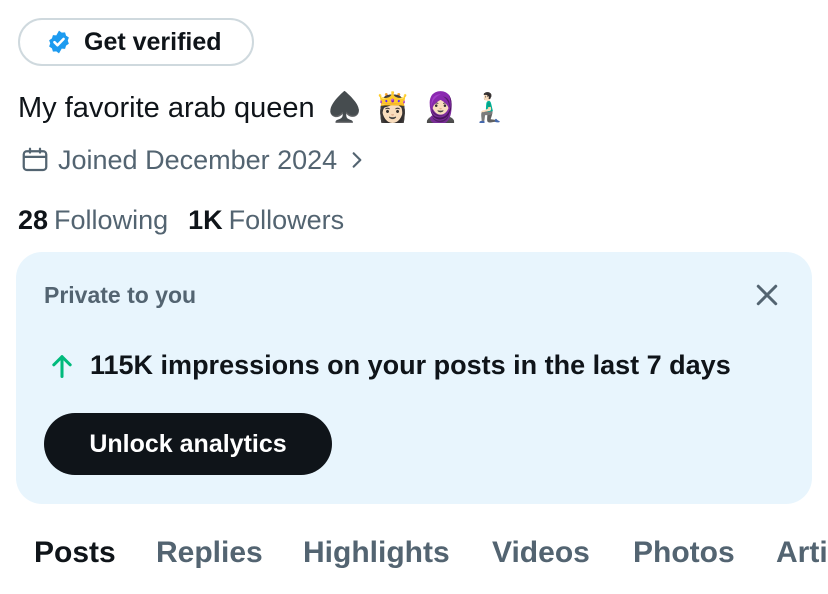 This screenshot has width=828, height=594. I want to click on following-link: 28 Following, so click(93, 220).